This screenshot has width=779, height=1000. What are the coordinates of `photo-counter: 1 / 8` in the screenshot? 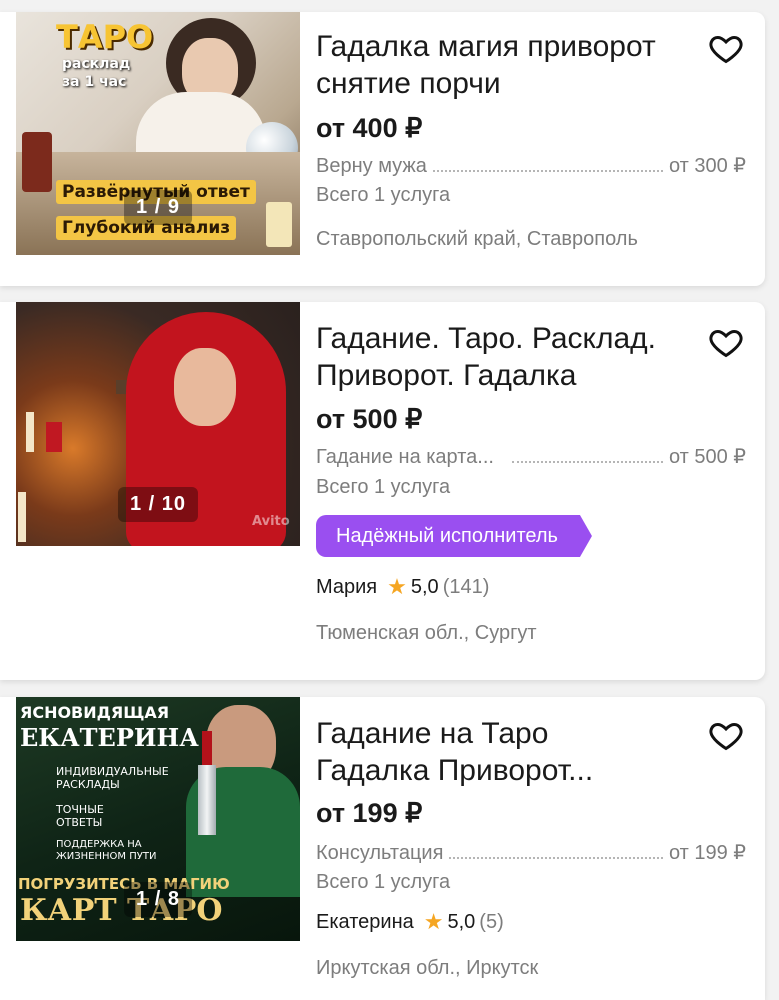 It's located at (158, 899).